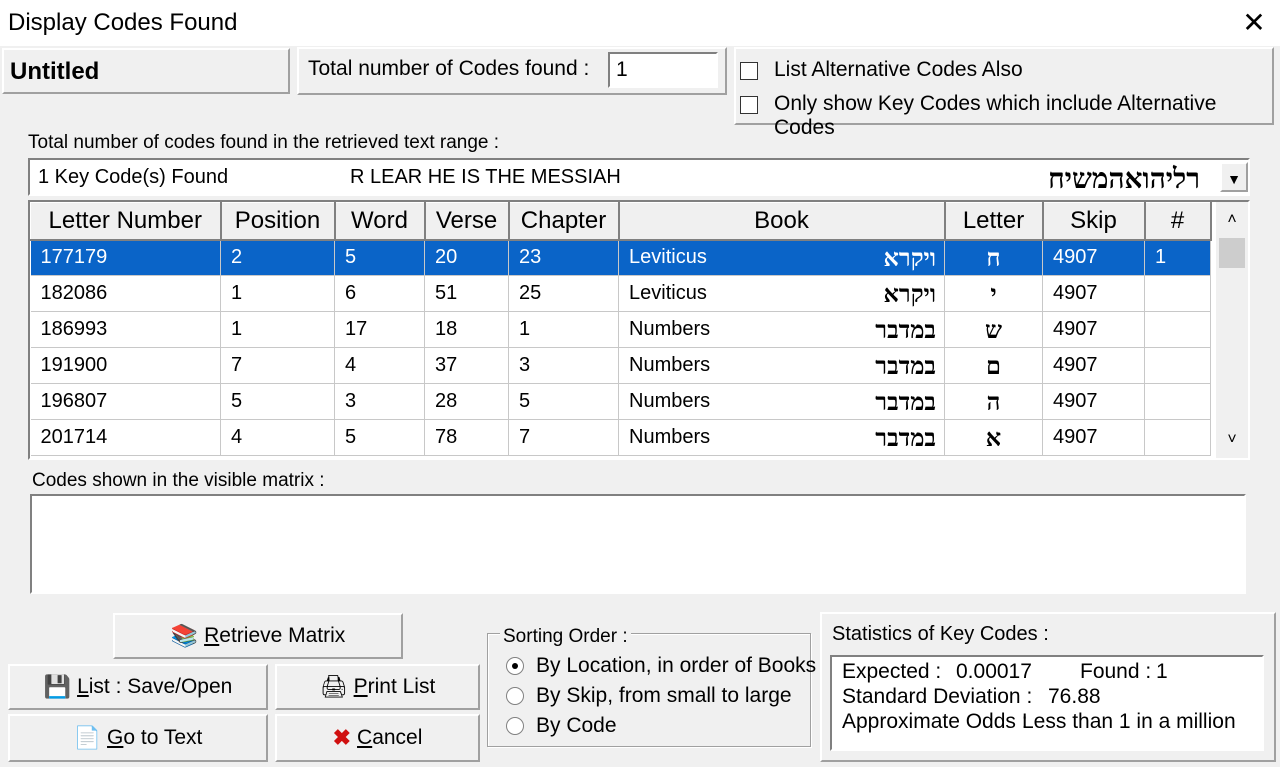  What do you see at coordinates (564, 221) in the screenshot?
I see `col-chapter: Chapter` at bounding box center [564, 221].